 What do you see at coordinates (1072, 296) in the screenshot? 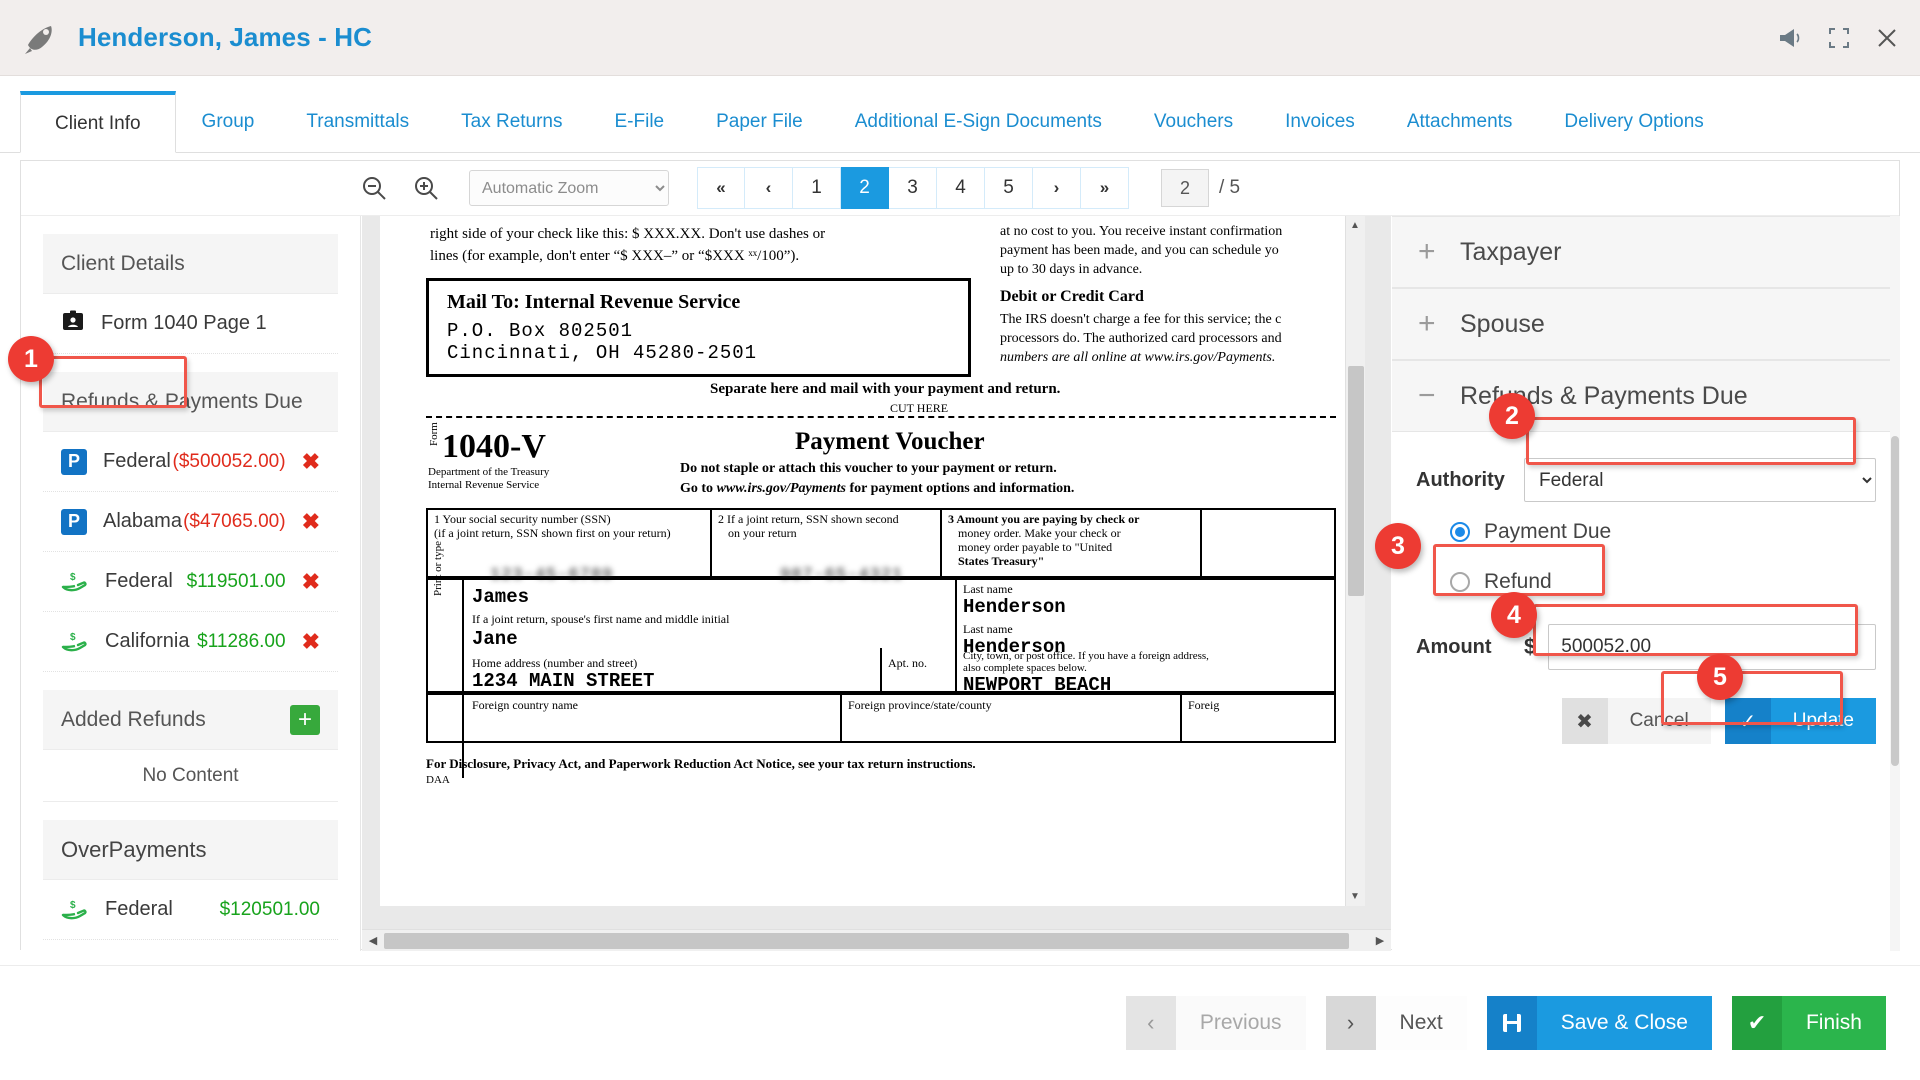
I see `pdf-right-heading: Debit or Credit Card` at bounding box center [1072, 296].